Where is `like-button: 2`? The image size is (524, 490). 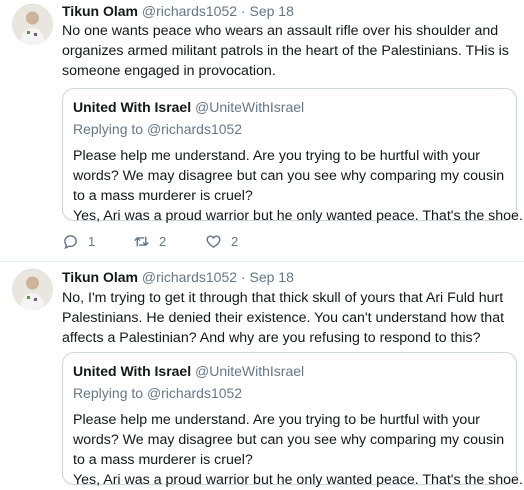
like-button: 2 is located at coordinates (221, 241).